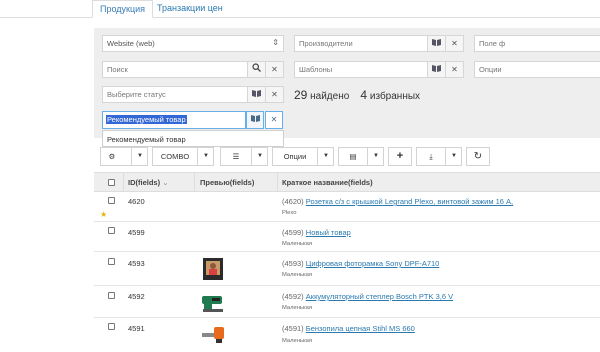 The height and width of the screenshot is (352, 600). What do you see at coordinates (117, 69) in the screenshot?
I see `search-placeholder: Поиск` at bounding box center [117, 69].